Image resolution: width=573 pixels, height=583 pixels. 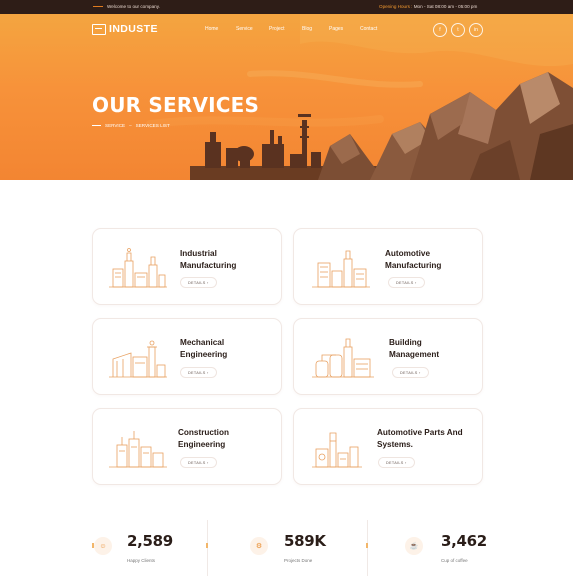 I want to click on service-card-industrial-manufacturing: Industrial Manufacturing DETAILS ›, so click(x=187, y=266).